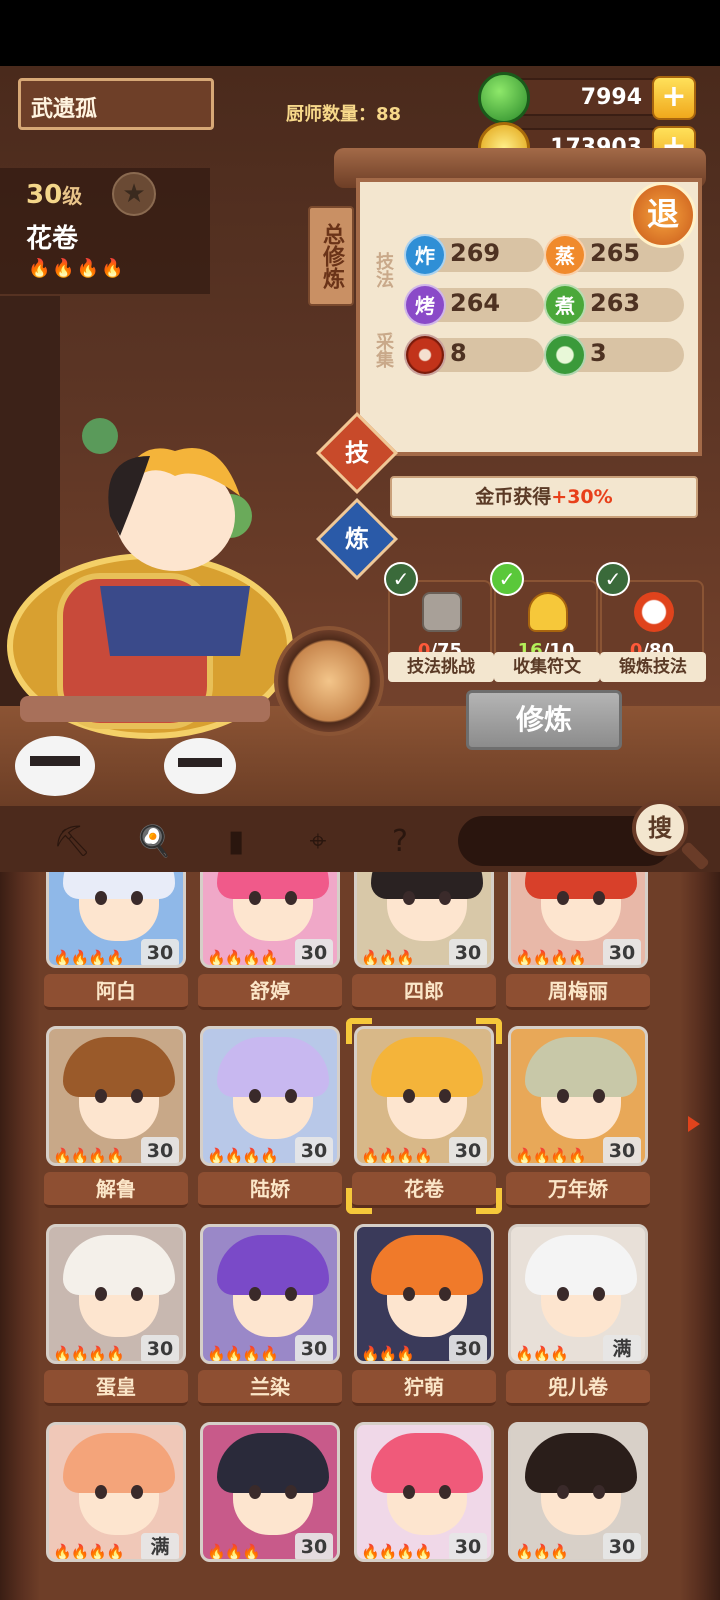  I want to click on scroll-right-arrow-icon, so click(694, 1124).